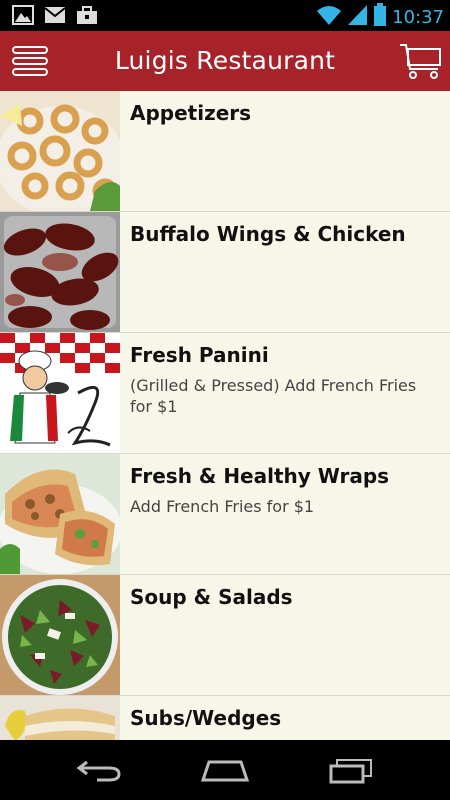 Image resolution: width=450 pixels, height=800 pixels. What do you see at coordinates (260, 476) in the screenshot?
I see `category-name: Fresh & Healthy Wraps` at bounding box center [260, 476].